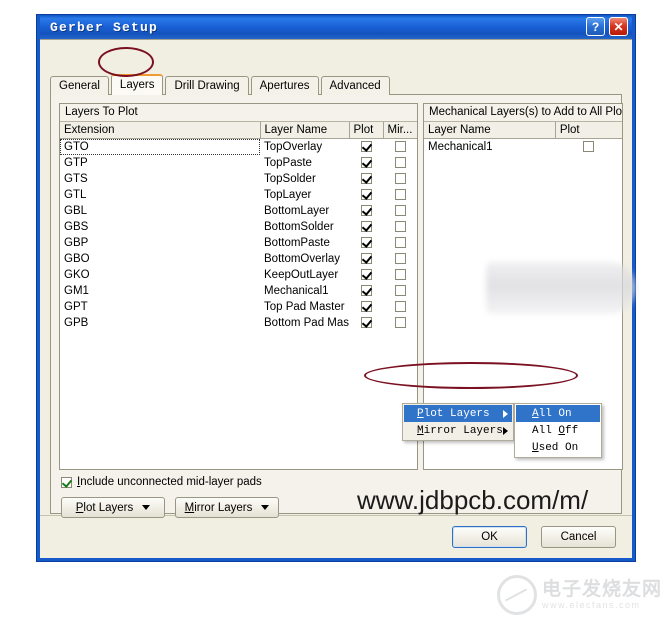 The height and width of the screenshot is (620, 664). I want to click on accel-letter: M, so click(189, 507).